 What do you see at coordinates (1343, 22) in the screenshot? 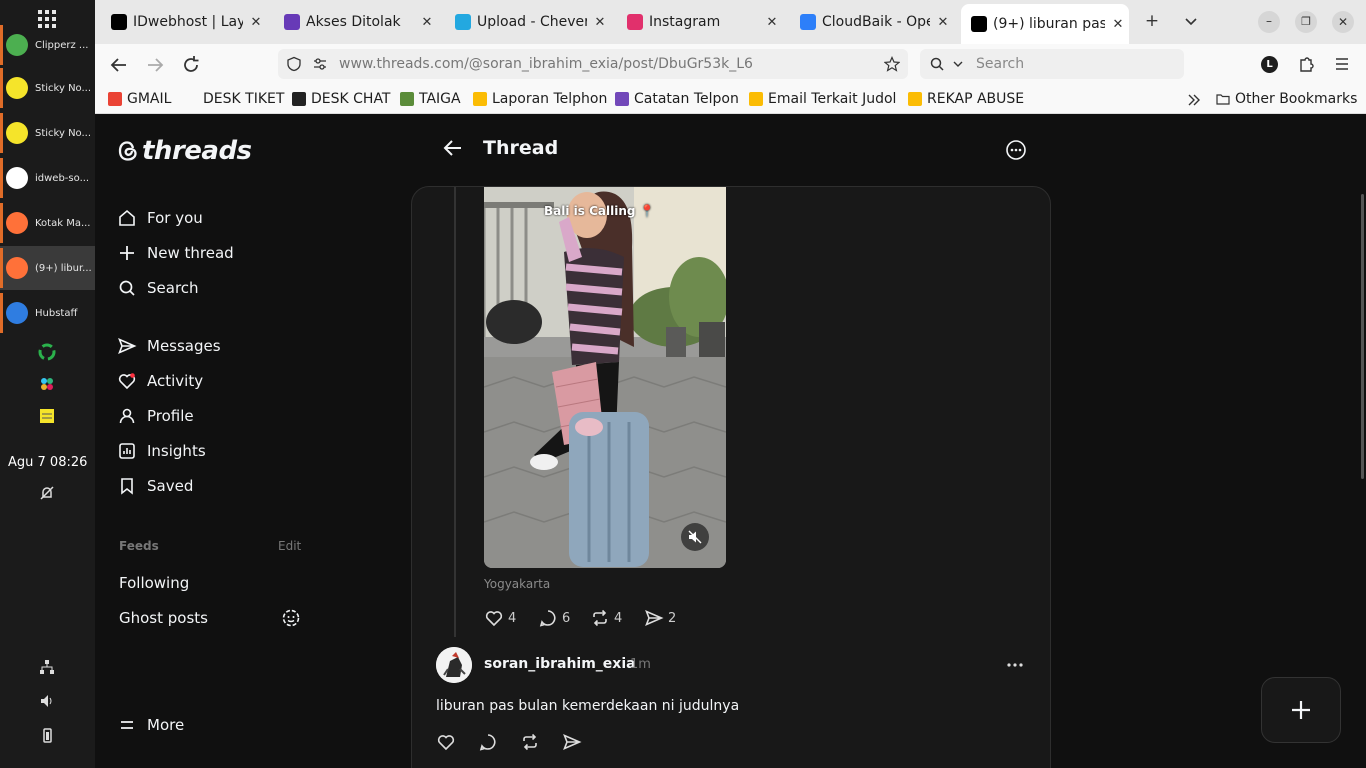
I see `close-window-button: ✕` at bounding box center [1343, 22].